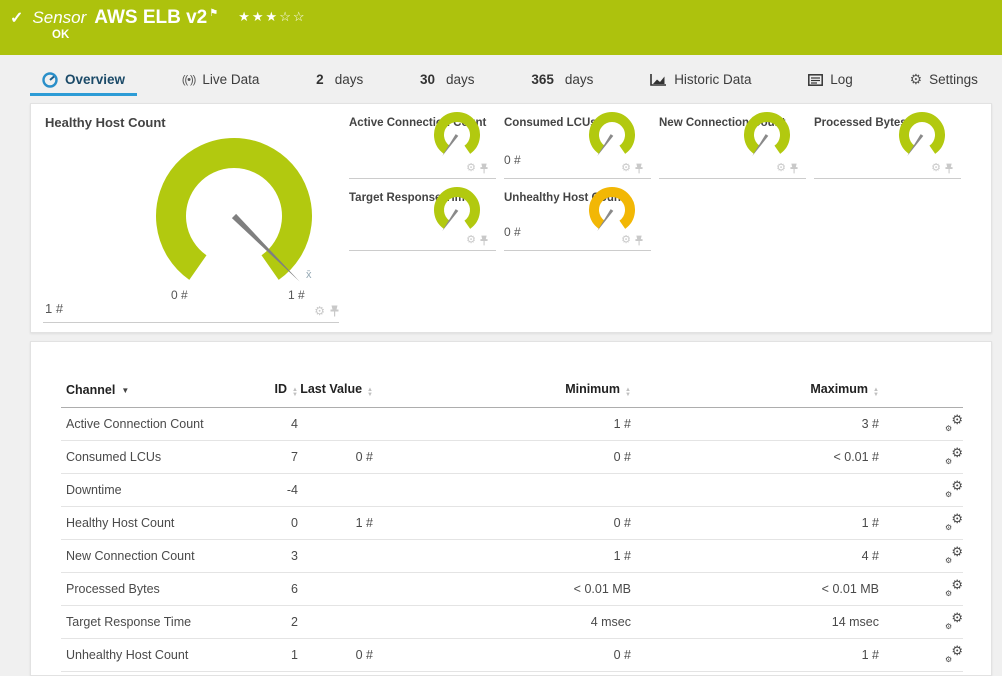 The image size is (1002, 676). What do you see at coordinates (713, 79) in the screenshot?
I see `tab-label: Historic Data` at bounding box center [713, 79].